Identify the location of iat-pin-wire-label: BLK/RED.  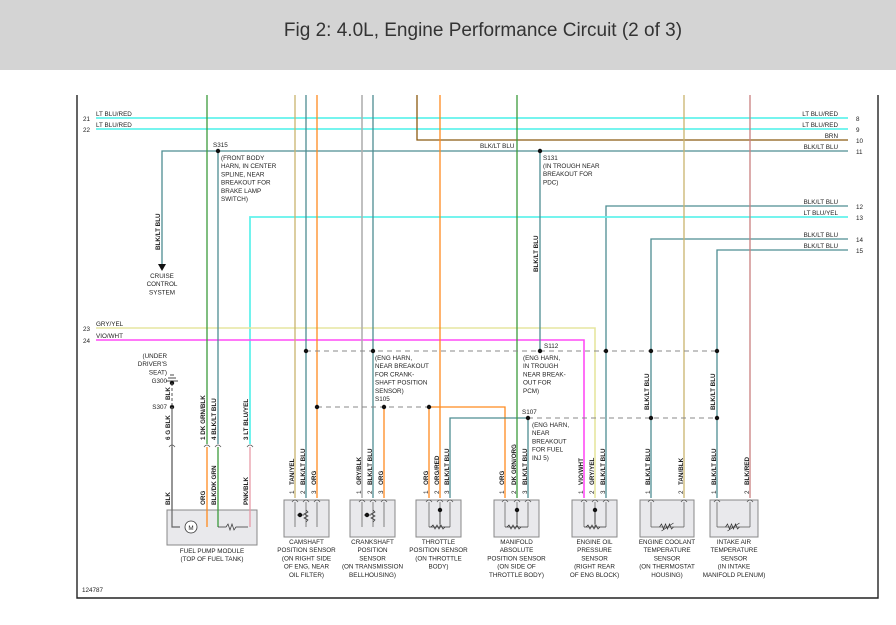
(747, 471).